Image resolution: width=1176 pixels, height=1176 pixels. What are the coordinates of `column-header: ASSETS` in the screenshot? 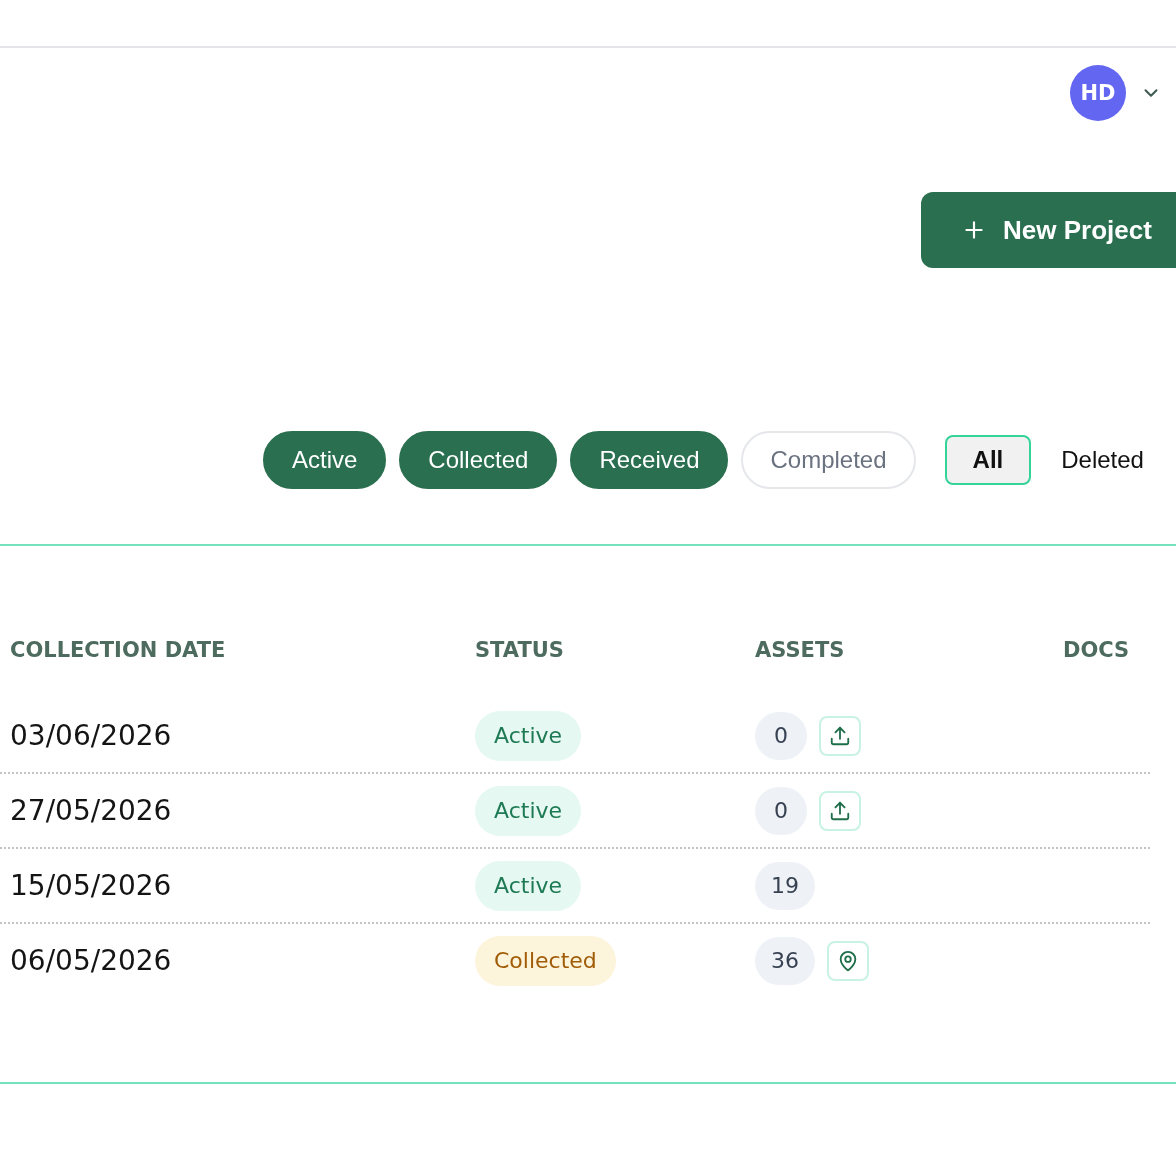 It's located at (800, 650).